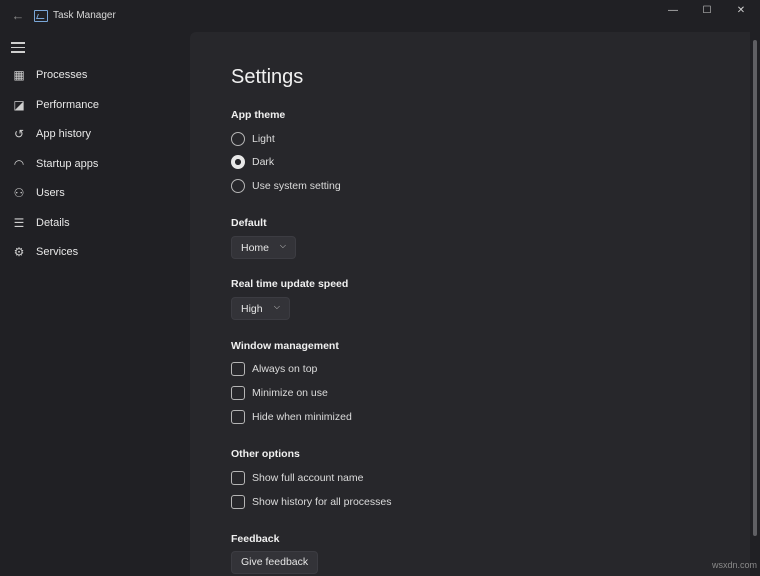  Describe the element at coordinates (322, 502) in the screenshot. I see `show-history-all-processes-label: Show history for all processes` at that location.